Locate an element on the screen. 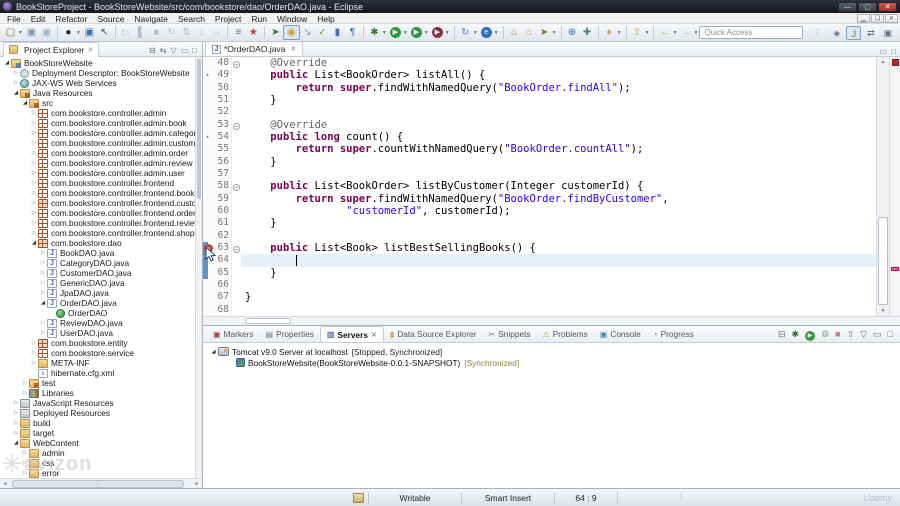 Image resolution: width=900 pixels, height=506 pixels. external-tools-icon: ★ is located at coordinates (253, 32).